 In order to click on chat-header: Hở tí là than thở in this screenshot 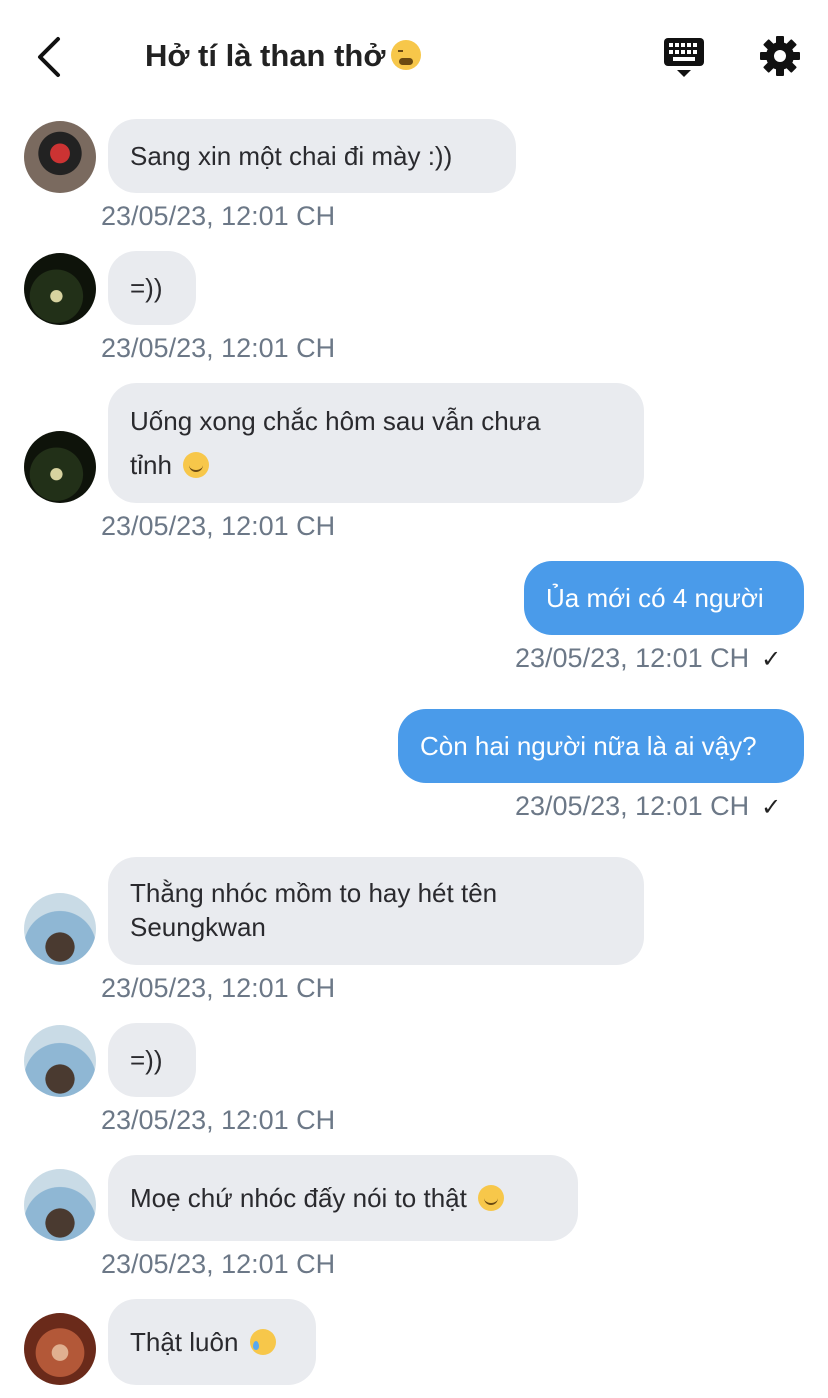, I will do `click(414, 55)`.